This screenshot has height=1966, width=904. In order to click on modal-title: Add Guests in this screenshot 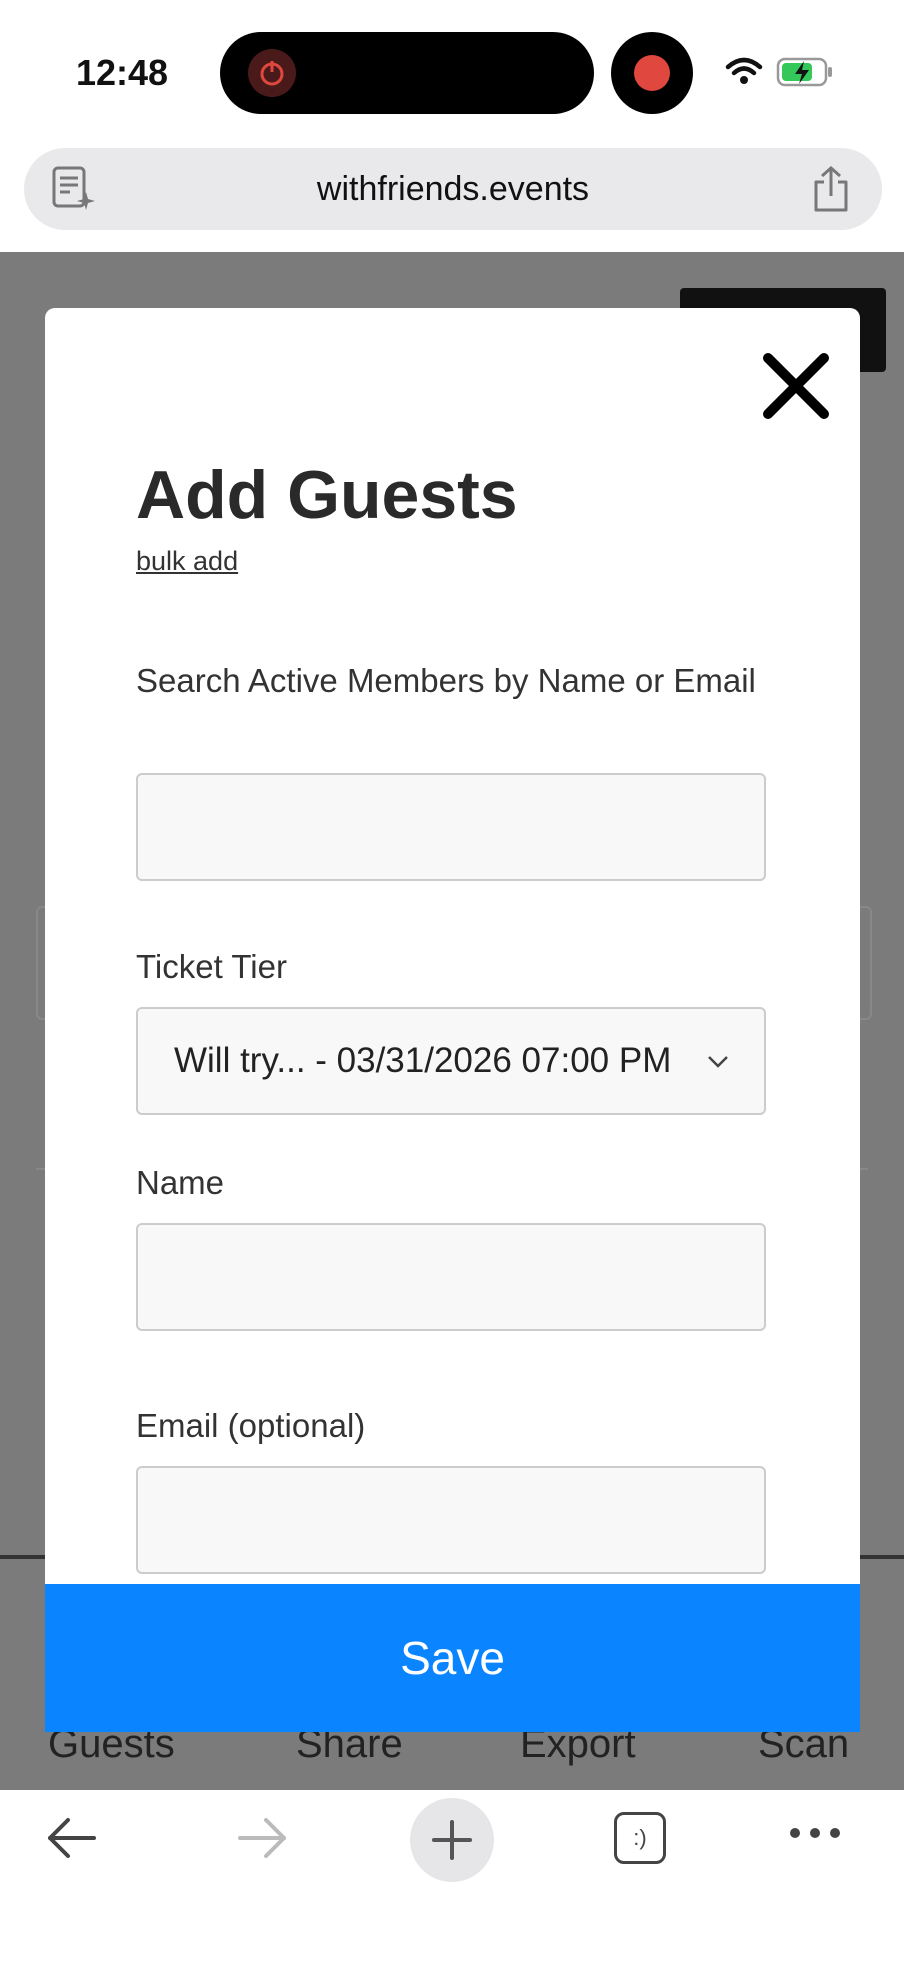, I will do `click(327, 495)`.